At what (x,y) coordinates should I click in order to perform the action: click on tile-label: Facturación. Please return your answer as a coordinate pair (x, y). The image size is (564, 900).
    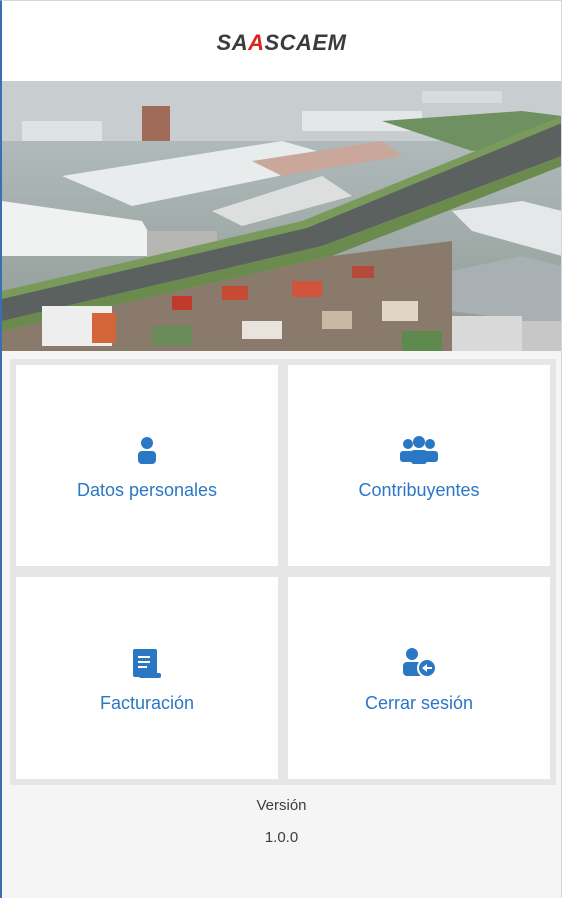
    Looking at the image, I should click on (147, 702).